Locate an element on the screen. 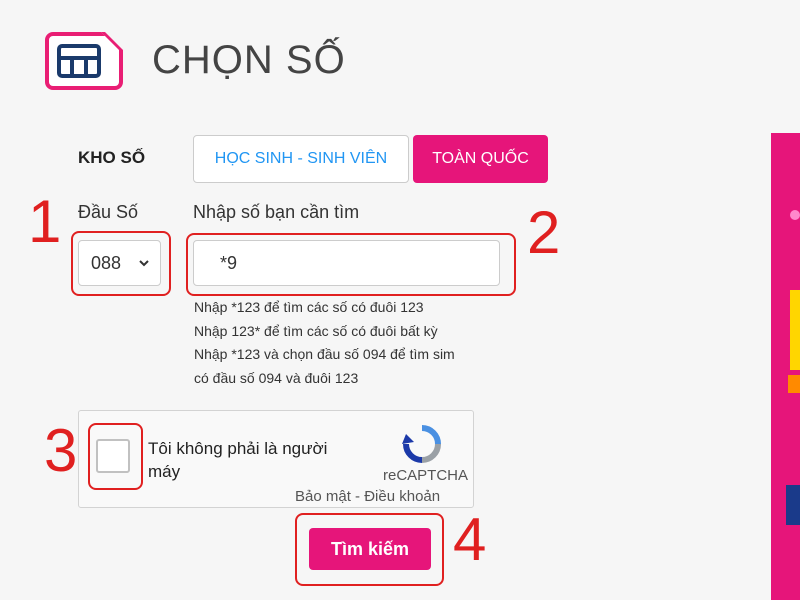  recaptcha-links: Bảo mật - Điều khoản is located at coordinates (367, 496).